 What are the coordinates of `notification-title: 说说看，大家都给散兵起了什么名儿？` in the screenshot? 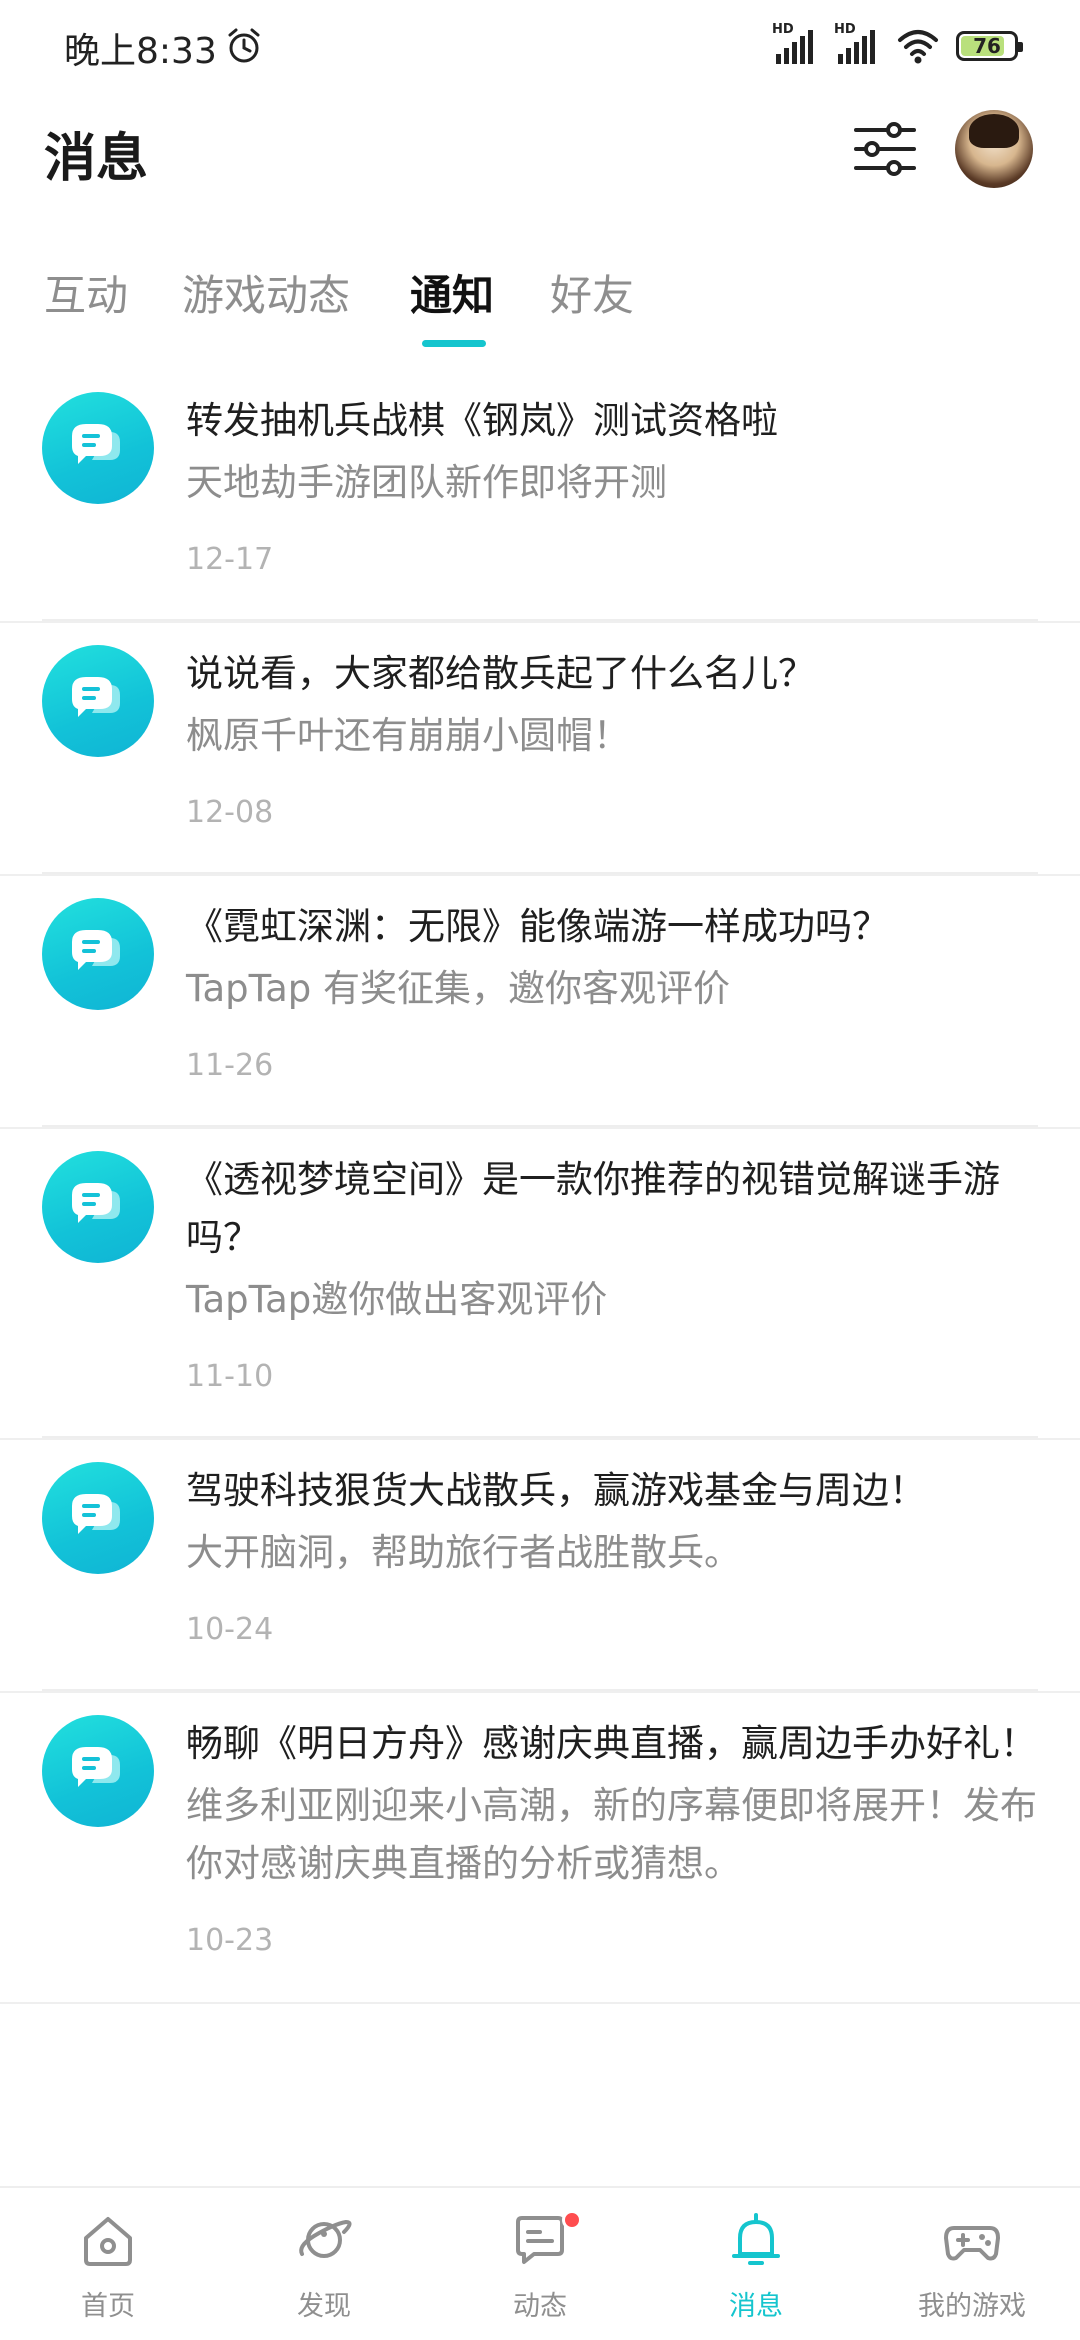 It's located at (500, 673).